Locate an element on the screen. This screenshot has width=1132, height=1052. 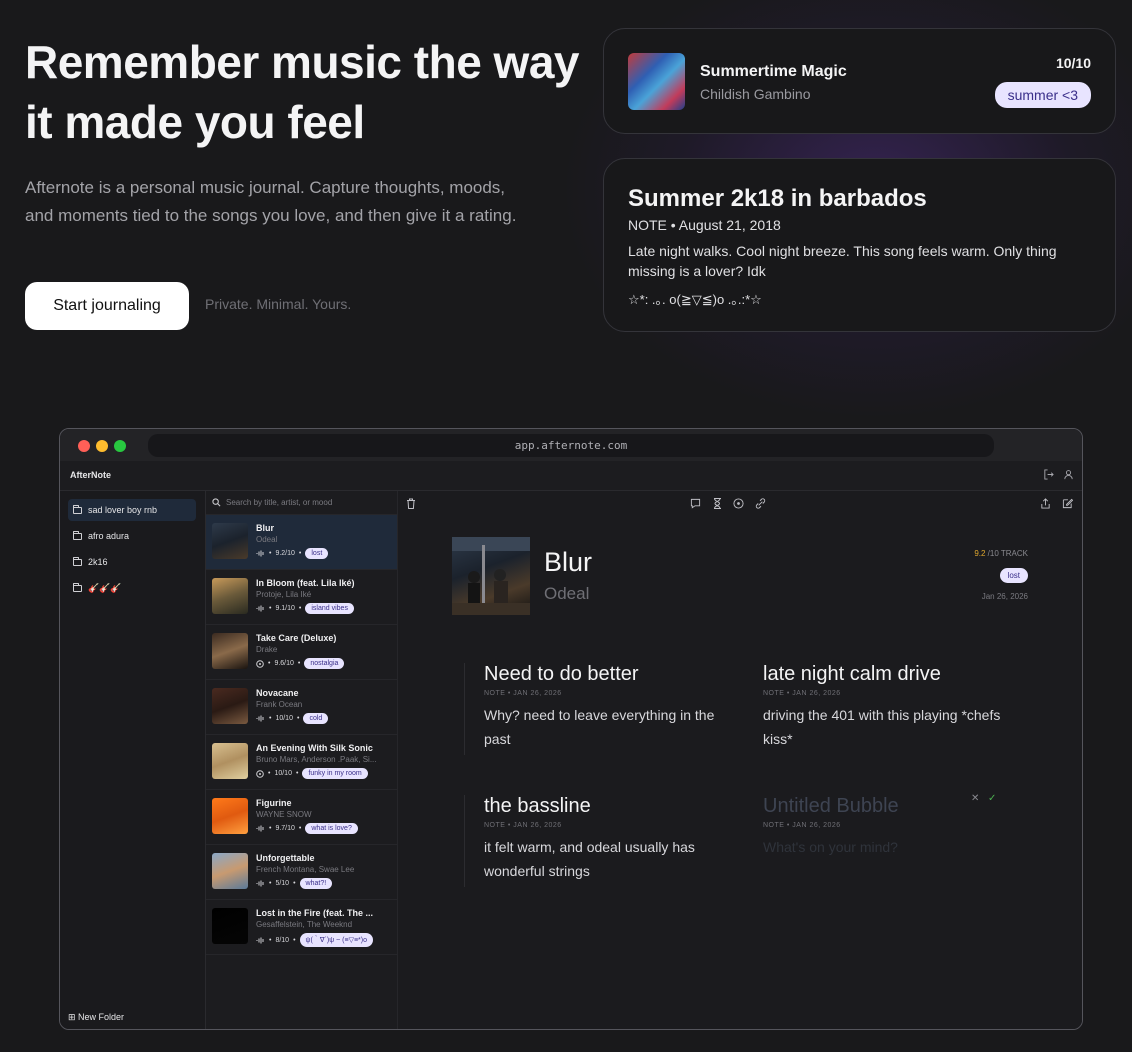
bubble-title: Need to do better is located at coordinates (561, 674).